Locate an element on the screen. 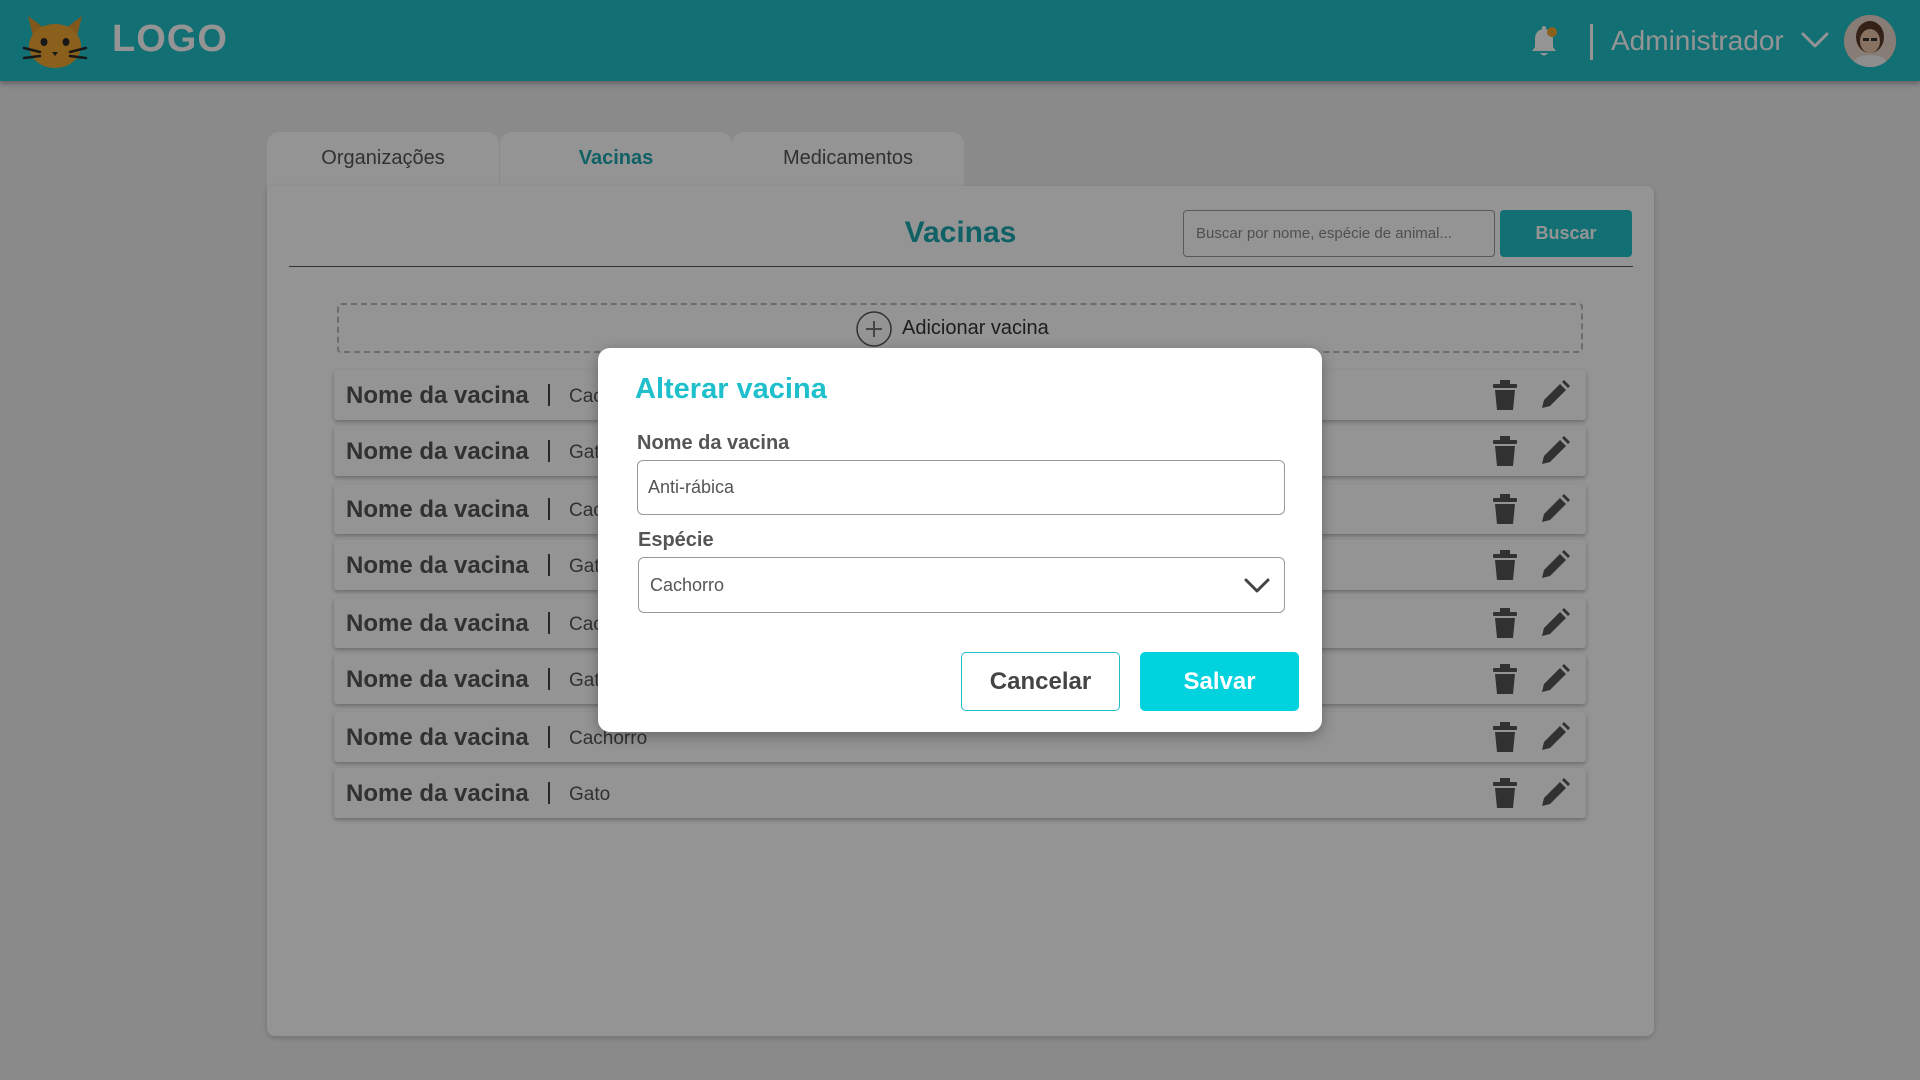  species-label: Espécie is located at coordinates (676, 540).